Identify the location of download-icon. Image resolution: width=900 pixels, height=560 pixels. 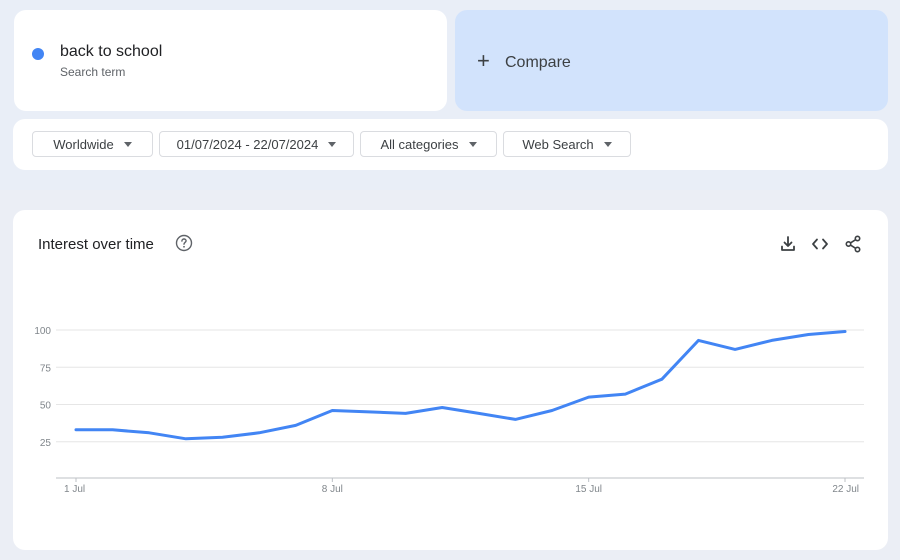
(788, 244).